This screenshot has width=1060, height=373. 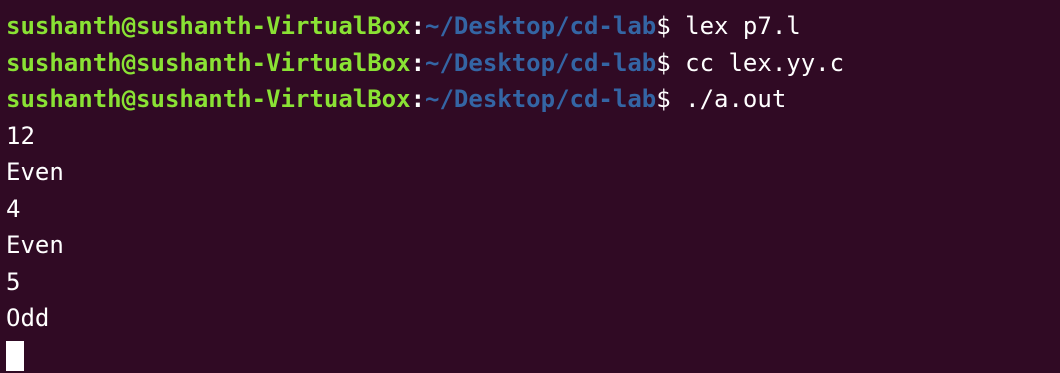 I want to click on output-line: 4, so click(x=533, y=209).